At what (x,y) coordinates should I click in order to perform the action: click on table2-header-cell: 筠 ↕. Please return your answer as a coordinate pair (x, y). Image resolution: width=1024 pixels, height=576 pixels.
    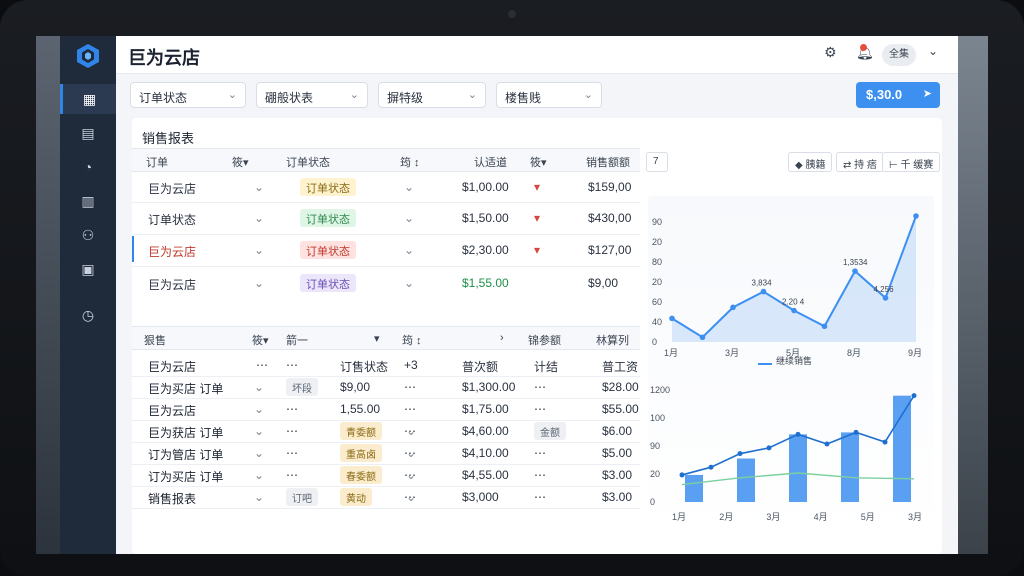
    Looking at the image, I should click on (412, 340).